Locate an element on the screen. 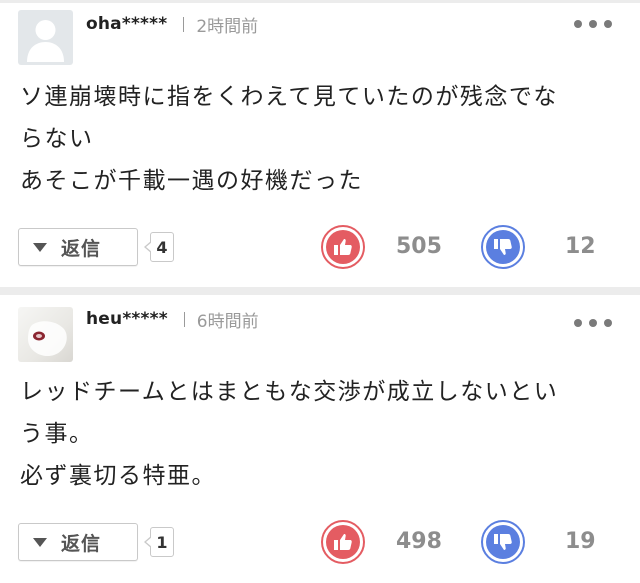 This screenshot has height=583, width=640. like-count: 498 is located at coordinates (419, 541).